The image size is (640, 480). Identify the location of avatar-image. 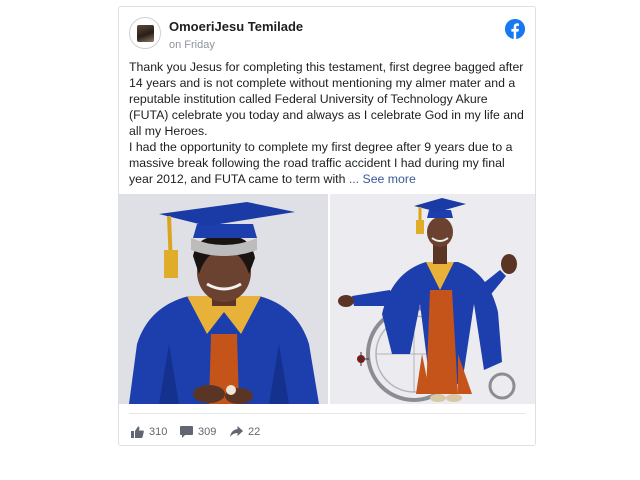
(145, 33).